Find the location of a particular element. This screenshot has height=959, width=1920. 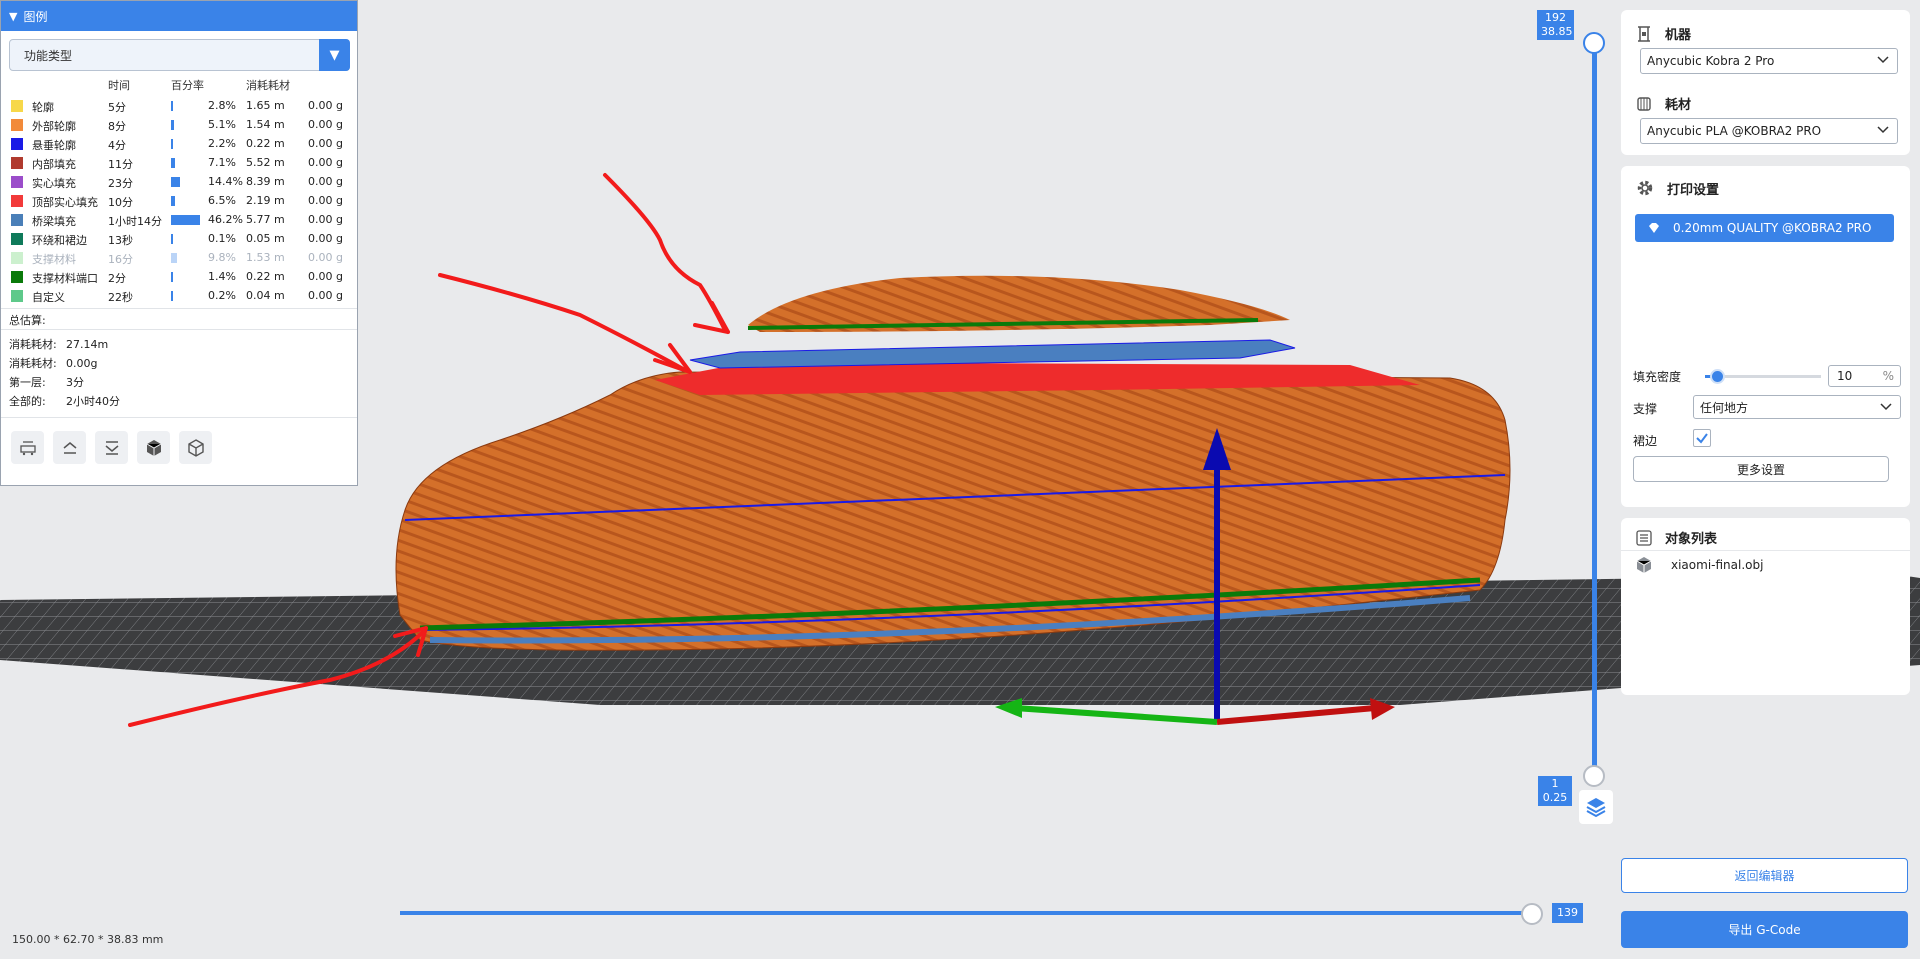

object-list-item: xiaomi-final.obj is located at coordinates (1699, 565).